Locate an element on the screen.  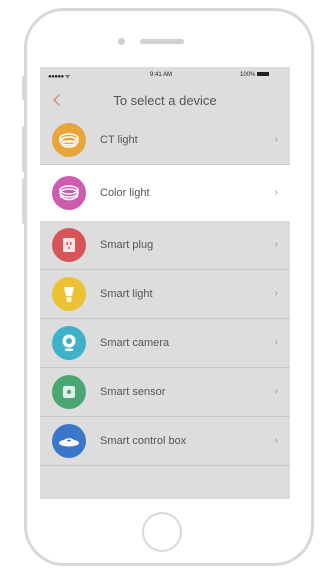
device-item-smart-plug: Smart plug › is located at coordinates (165, 245).